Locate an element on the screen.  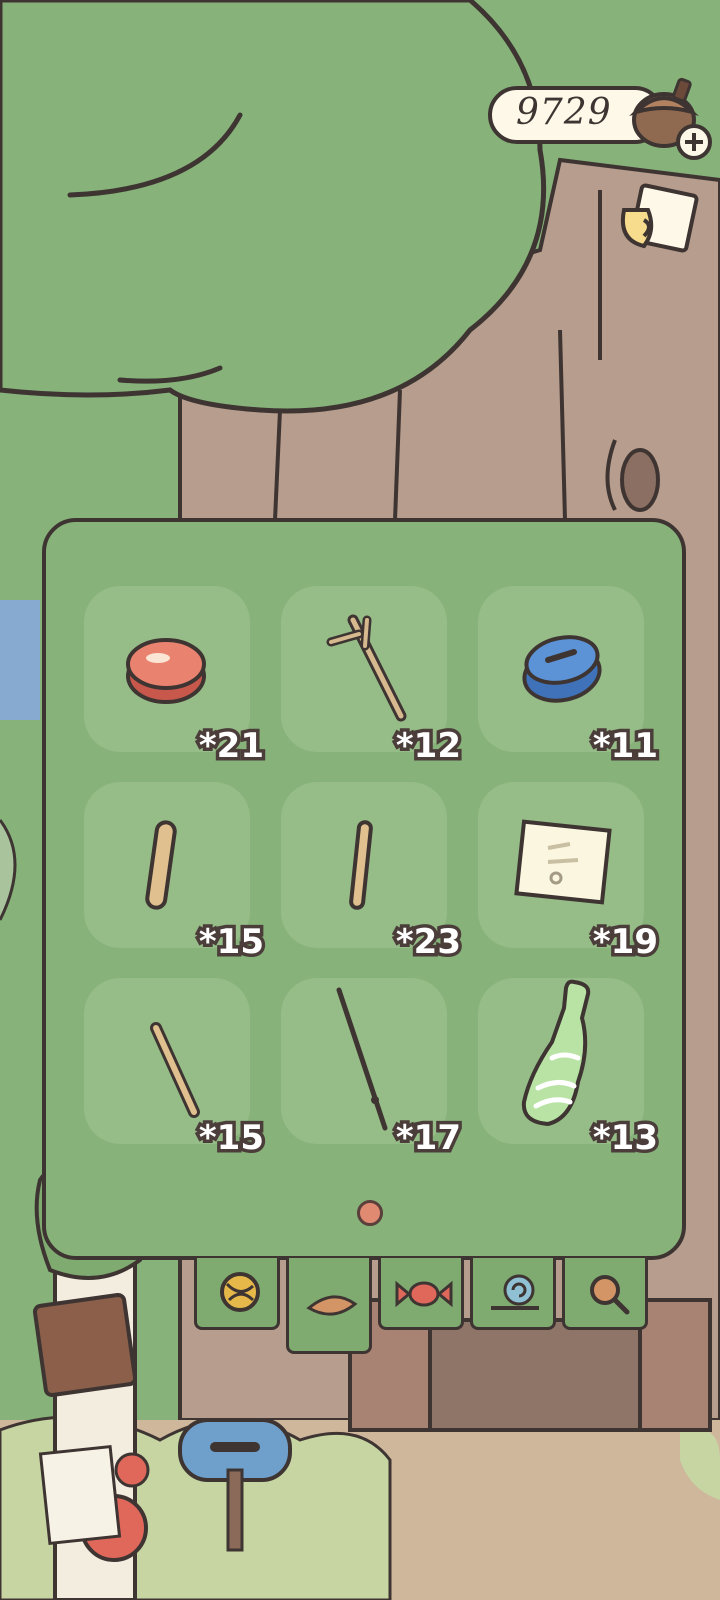
banner-snail is located at coordinates (513, 1294).